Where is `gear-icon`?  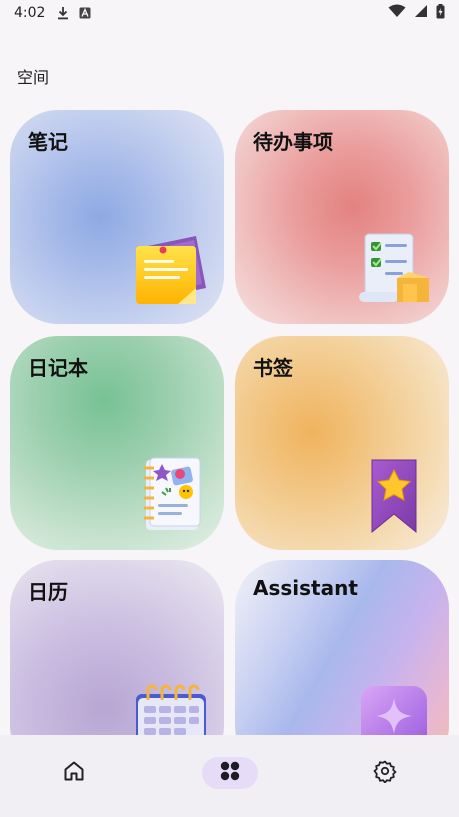 gear-icon is located at coordinates (385, 773).